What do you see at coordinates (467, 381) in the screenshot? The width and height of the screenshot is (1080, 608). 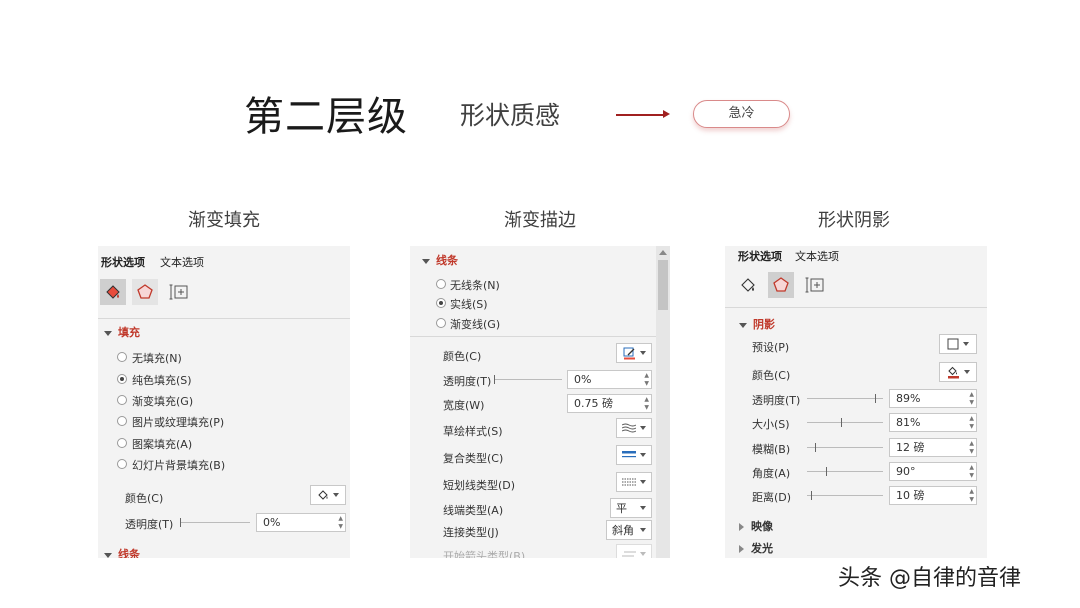 I see `line-transparency-label: 透明度(T)` at bounding box center [467, 381].